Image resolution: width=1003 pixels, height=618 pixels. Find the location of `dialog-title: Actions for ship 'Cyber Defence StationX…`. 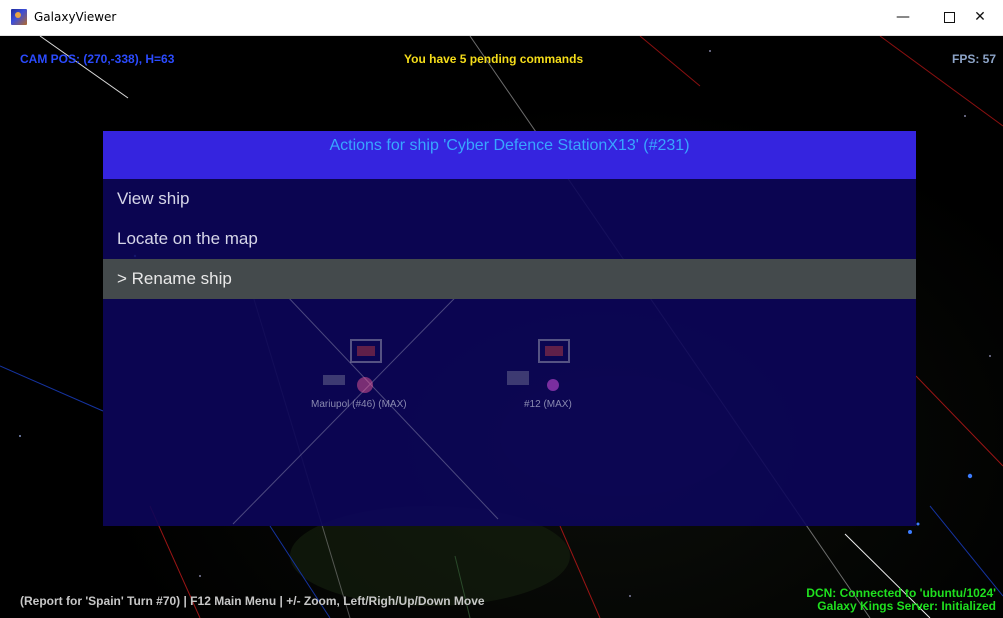

dialog-title: Actions for ship 'Cyber Defence StationX… is located at coordinates (509, 155).